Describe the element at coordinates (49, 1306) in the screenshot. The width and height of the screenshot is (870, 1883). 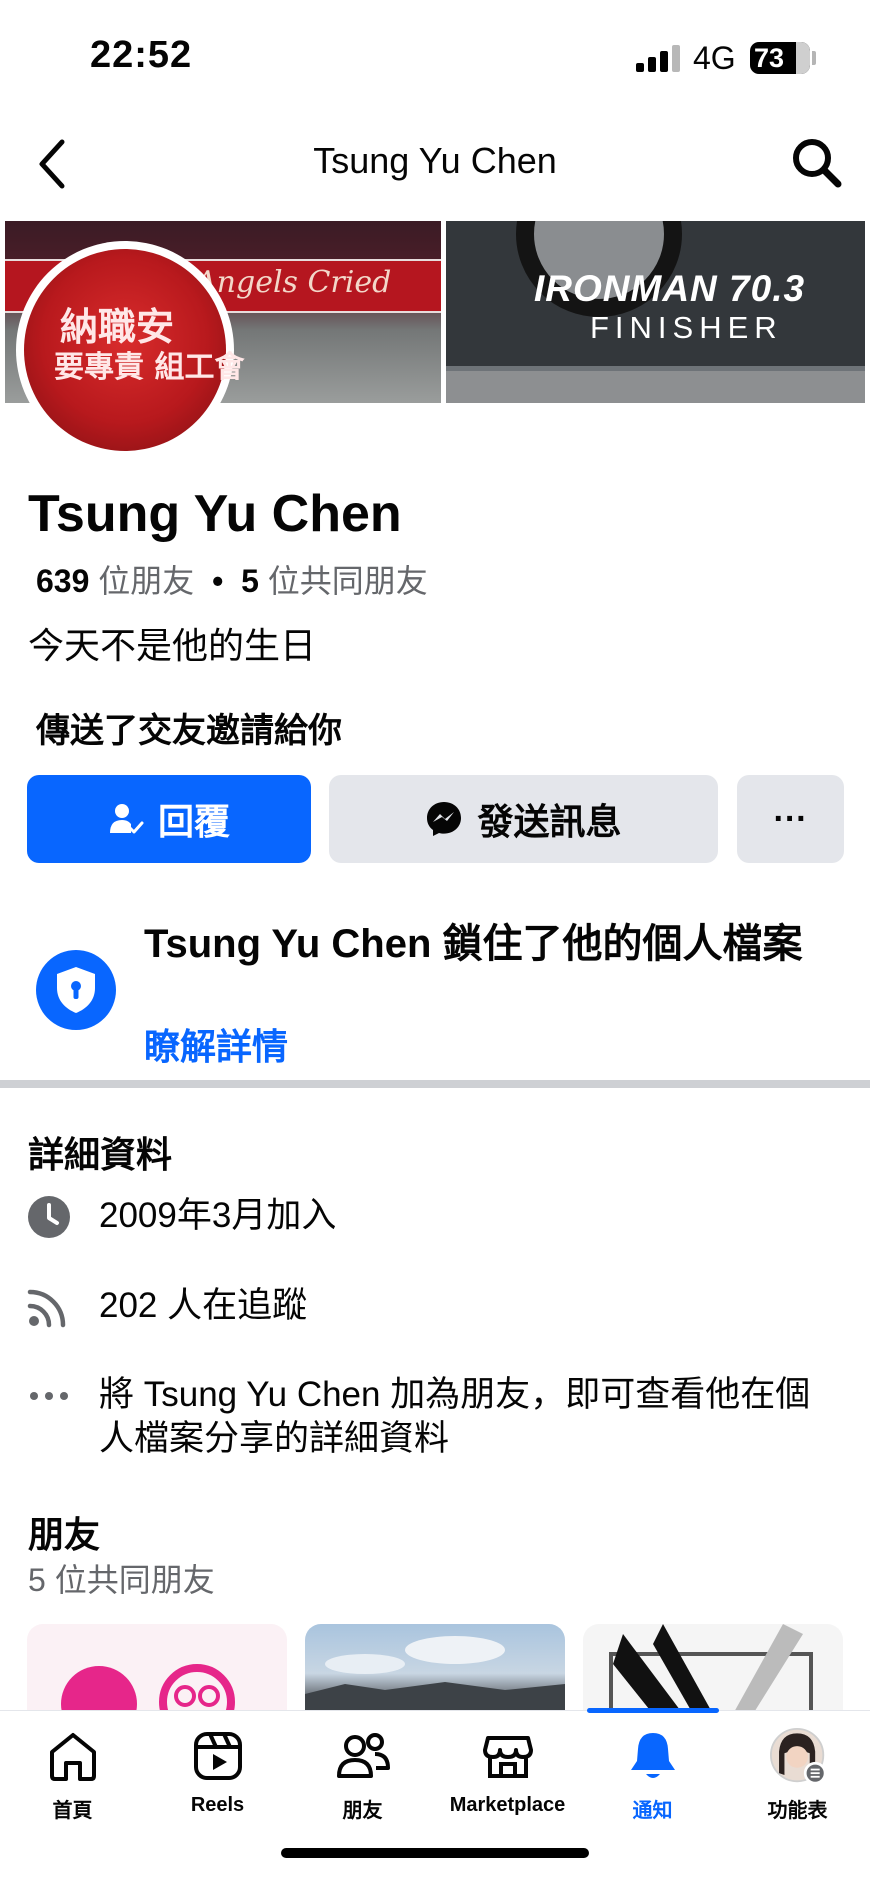
I see `rss-follow-icon` at that location.